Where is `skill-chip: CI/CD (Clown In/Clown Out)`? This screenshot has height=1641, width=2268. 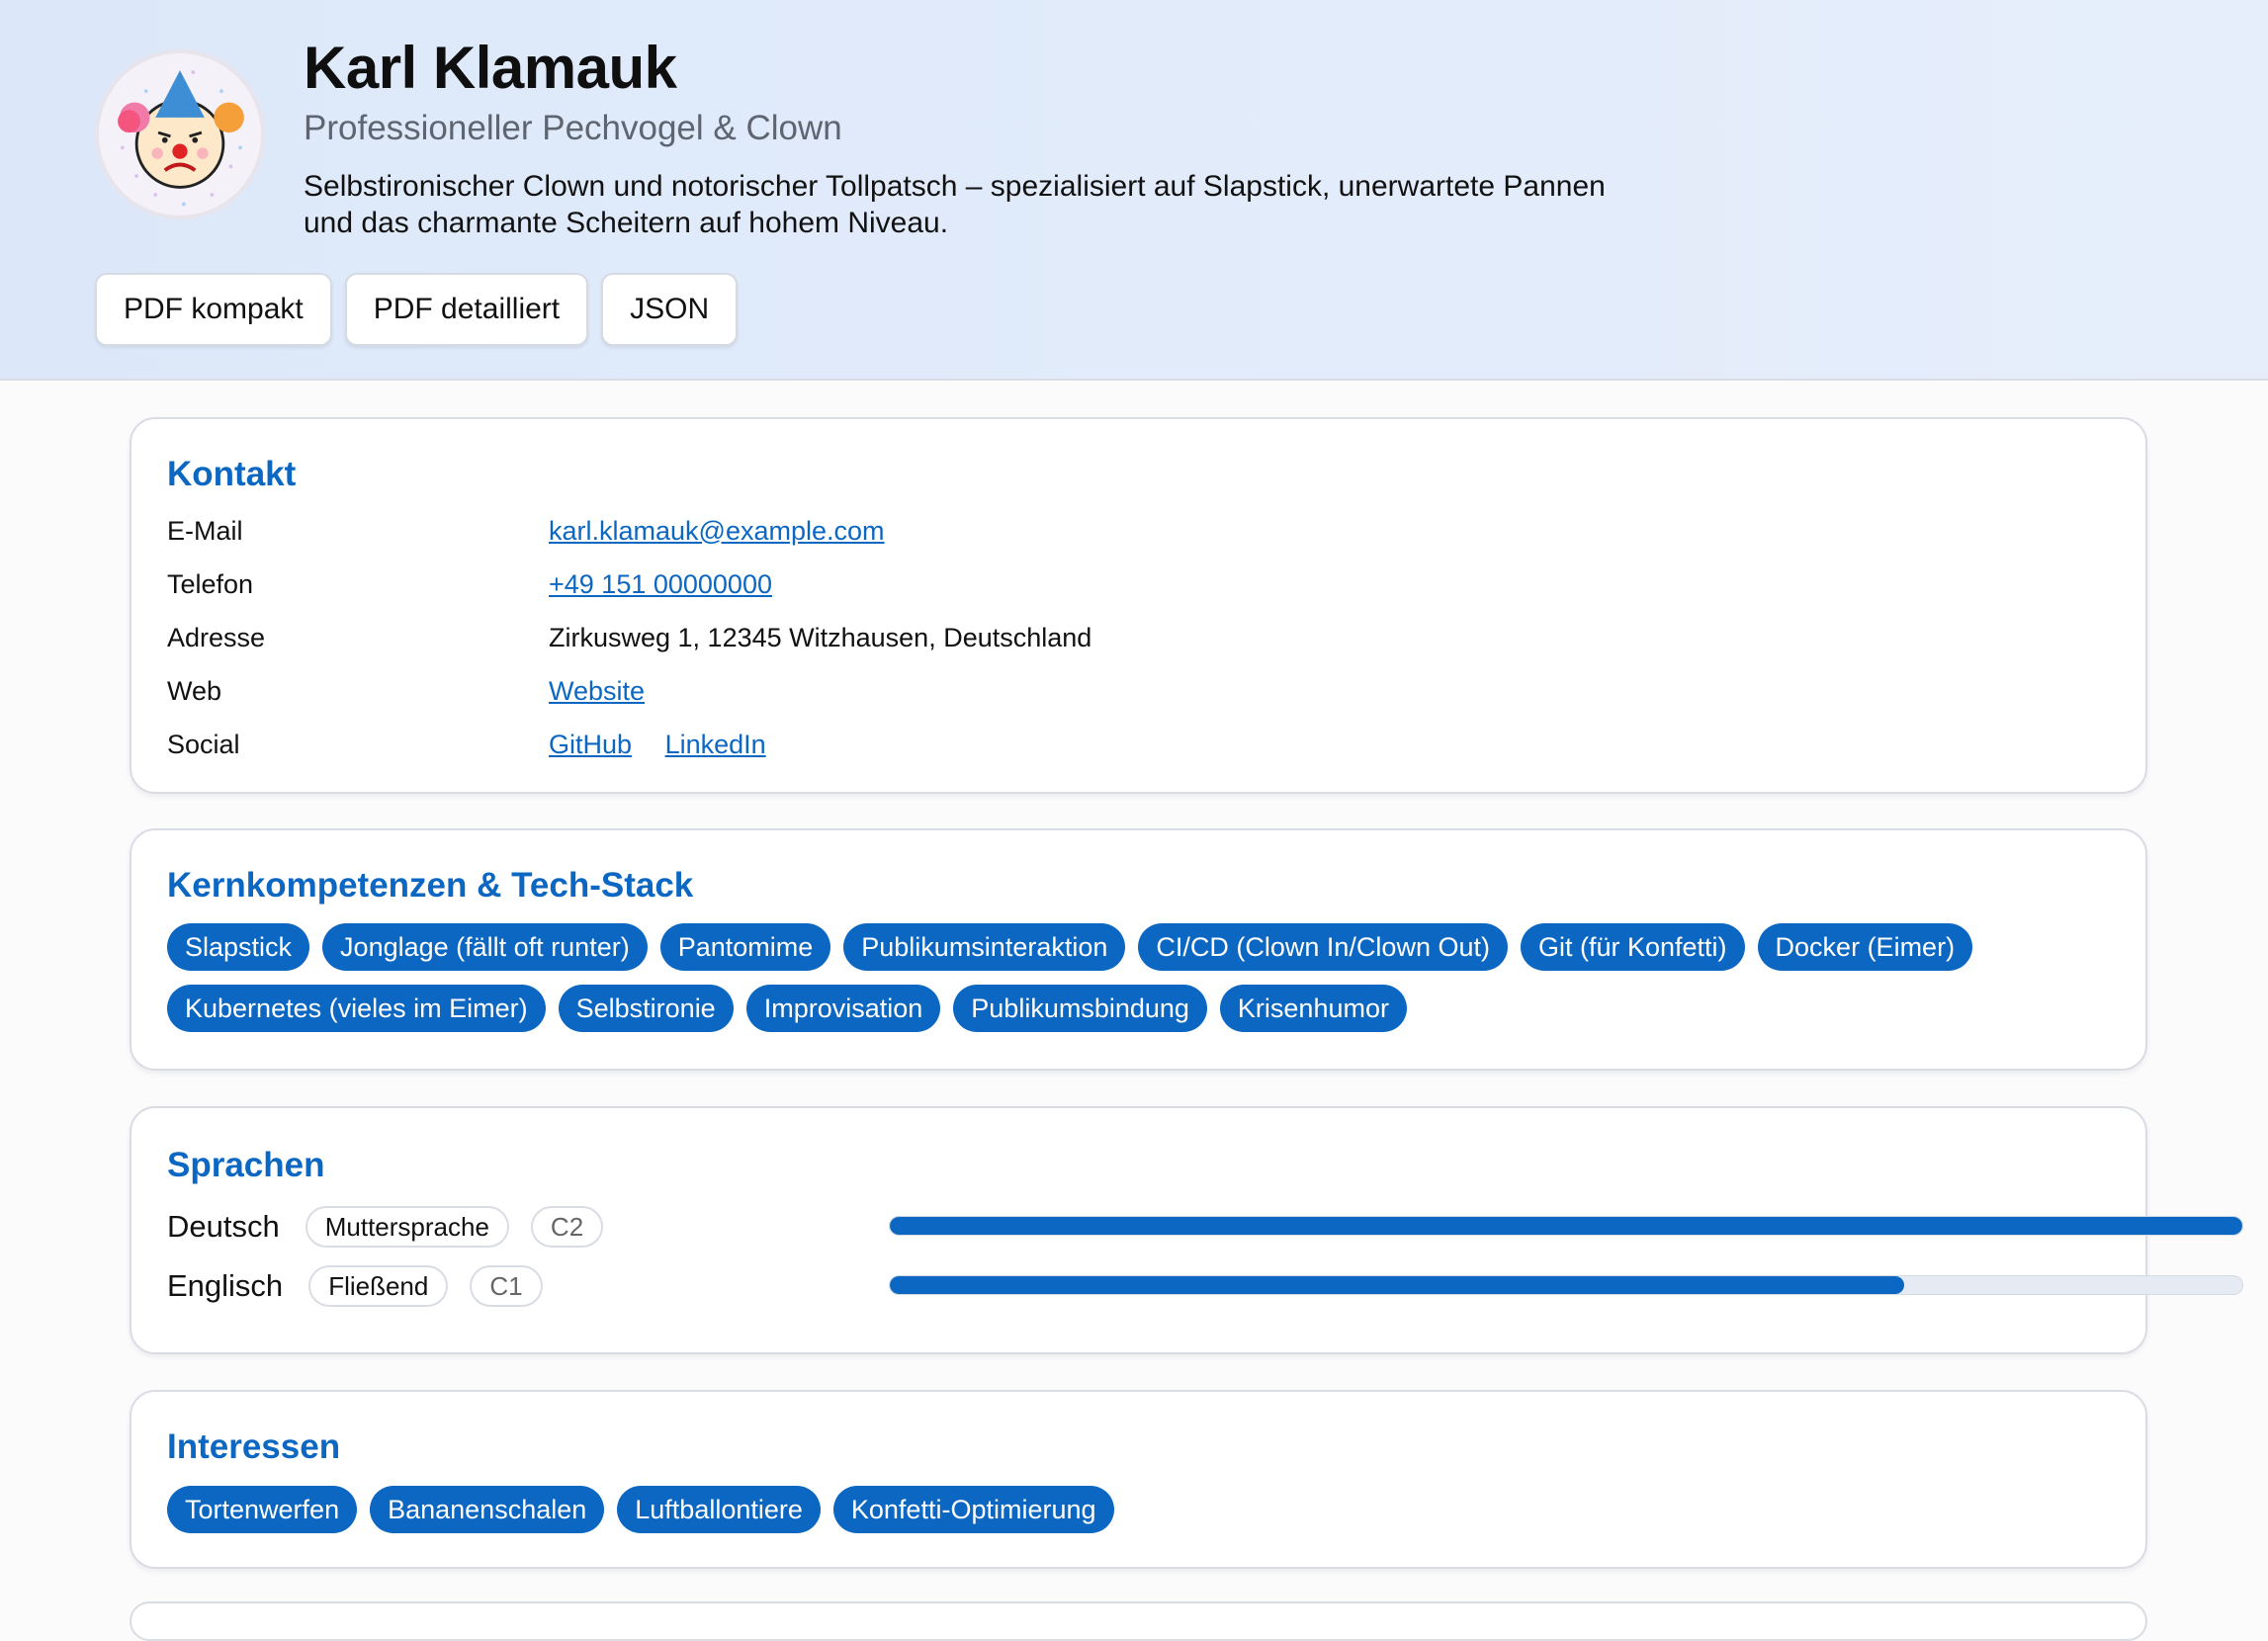
skill-chip: CI/CD (Clown In/Clown Out) is located at coordinates (1323, 947).